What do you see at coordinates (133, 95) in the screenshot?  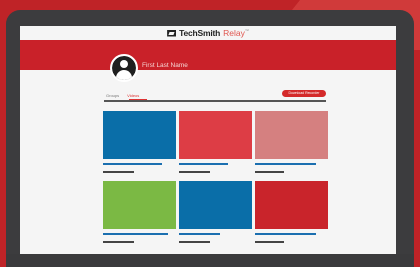 I see `tab-videos: Videos` at bounding box center [133, 95].